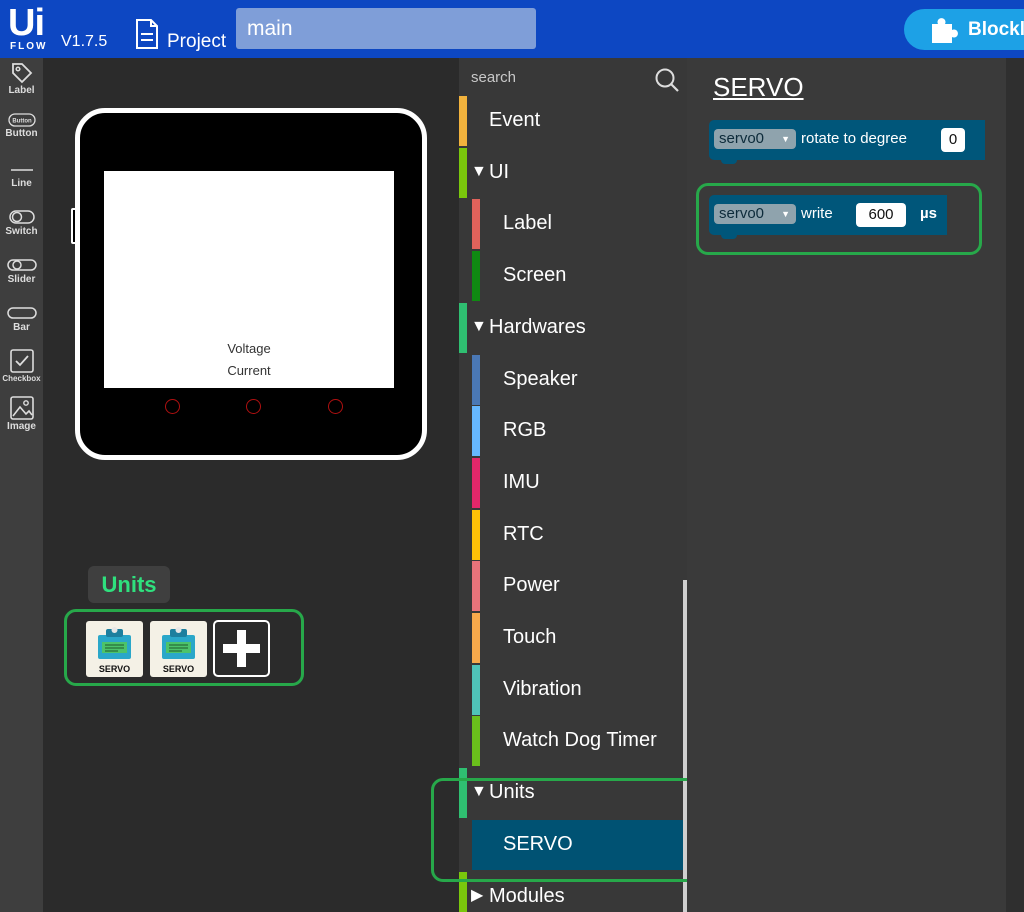 This screenshot has width=1024, height=912. What do you see at coordinates (758, 87) in the screenshot?
I see `workspace-title: SERVO` at bounding box center [758, 87].